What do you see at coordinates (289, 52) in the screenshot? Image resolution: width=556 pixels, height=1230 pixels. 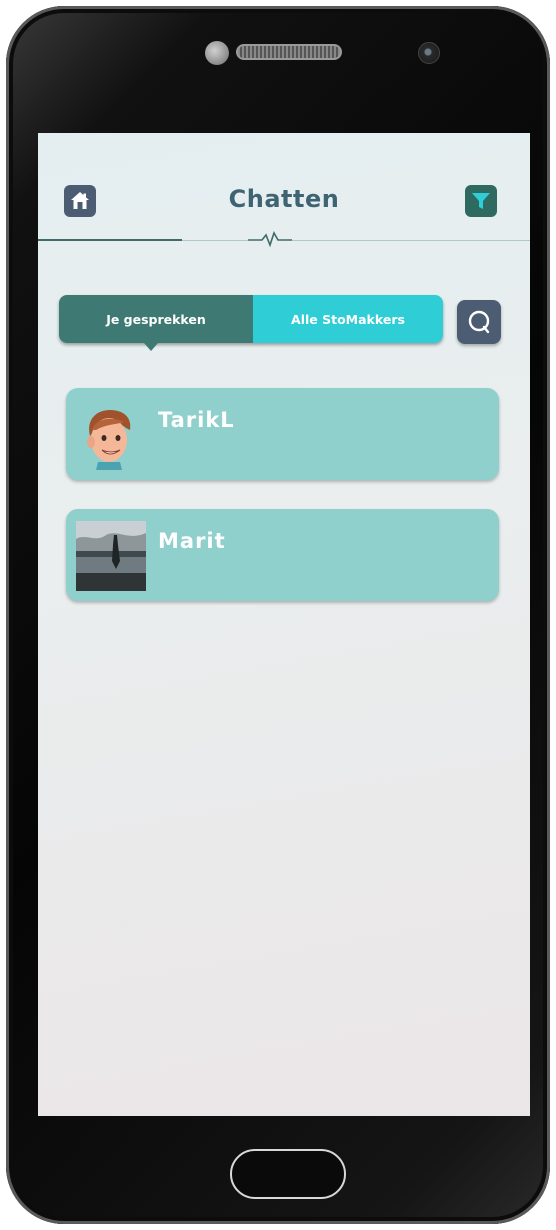 I see `earpiece-speaker` at bounding box center [289, 52].